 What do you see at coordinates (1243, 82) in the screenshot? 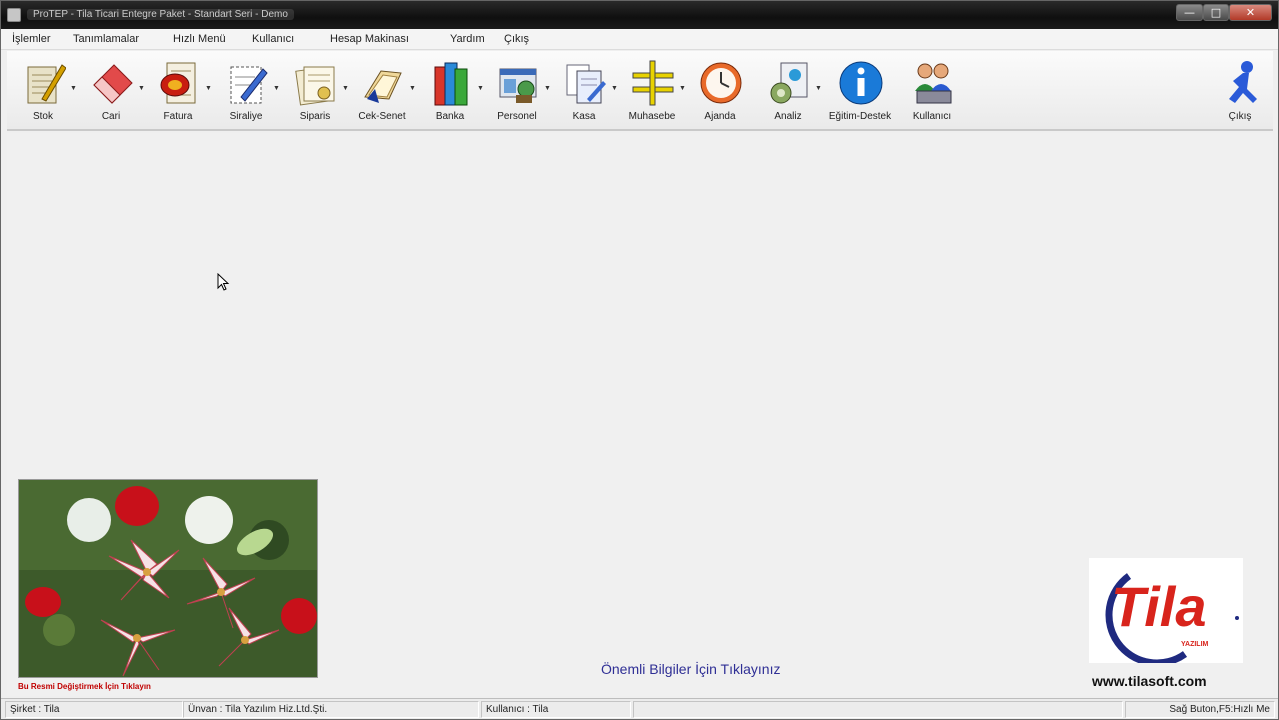
I see `running-man-icon` at bounding box center [1243, 82].